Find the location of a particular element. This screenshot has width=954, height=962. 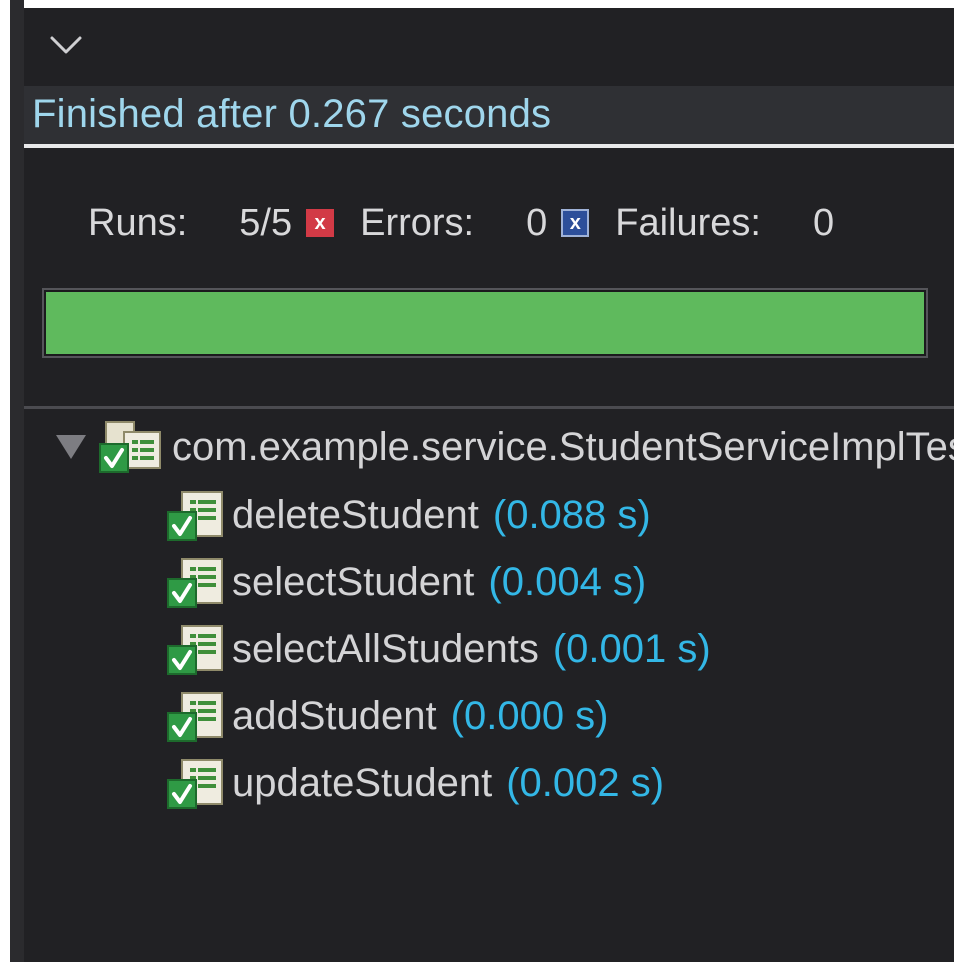

test-suite-passed-icon is located at coordinates (130, 447).